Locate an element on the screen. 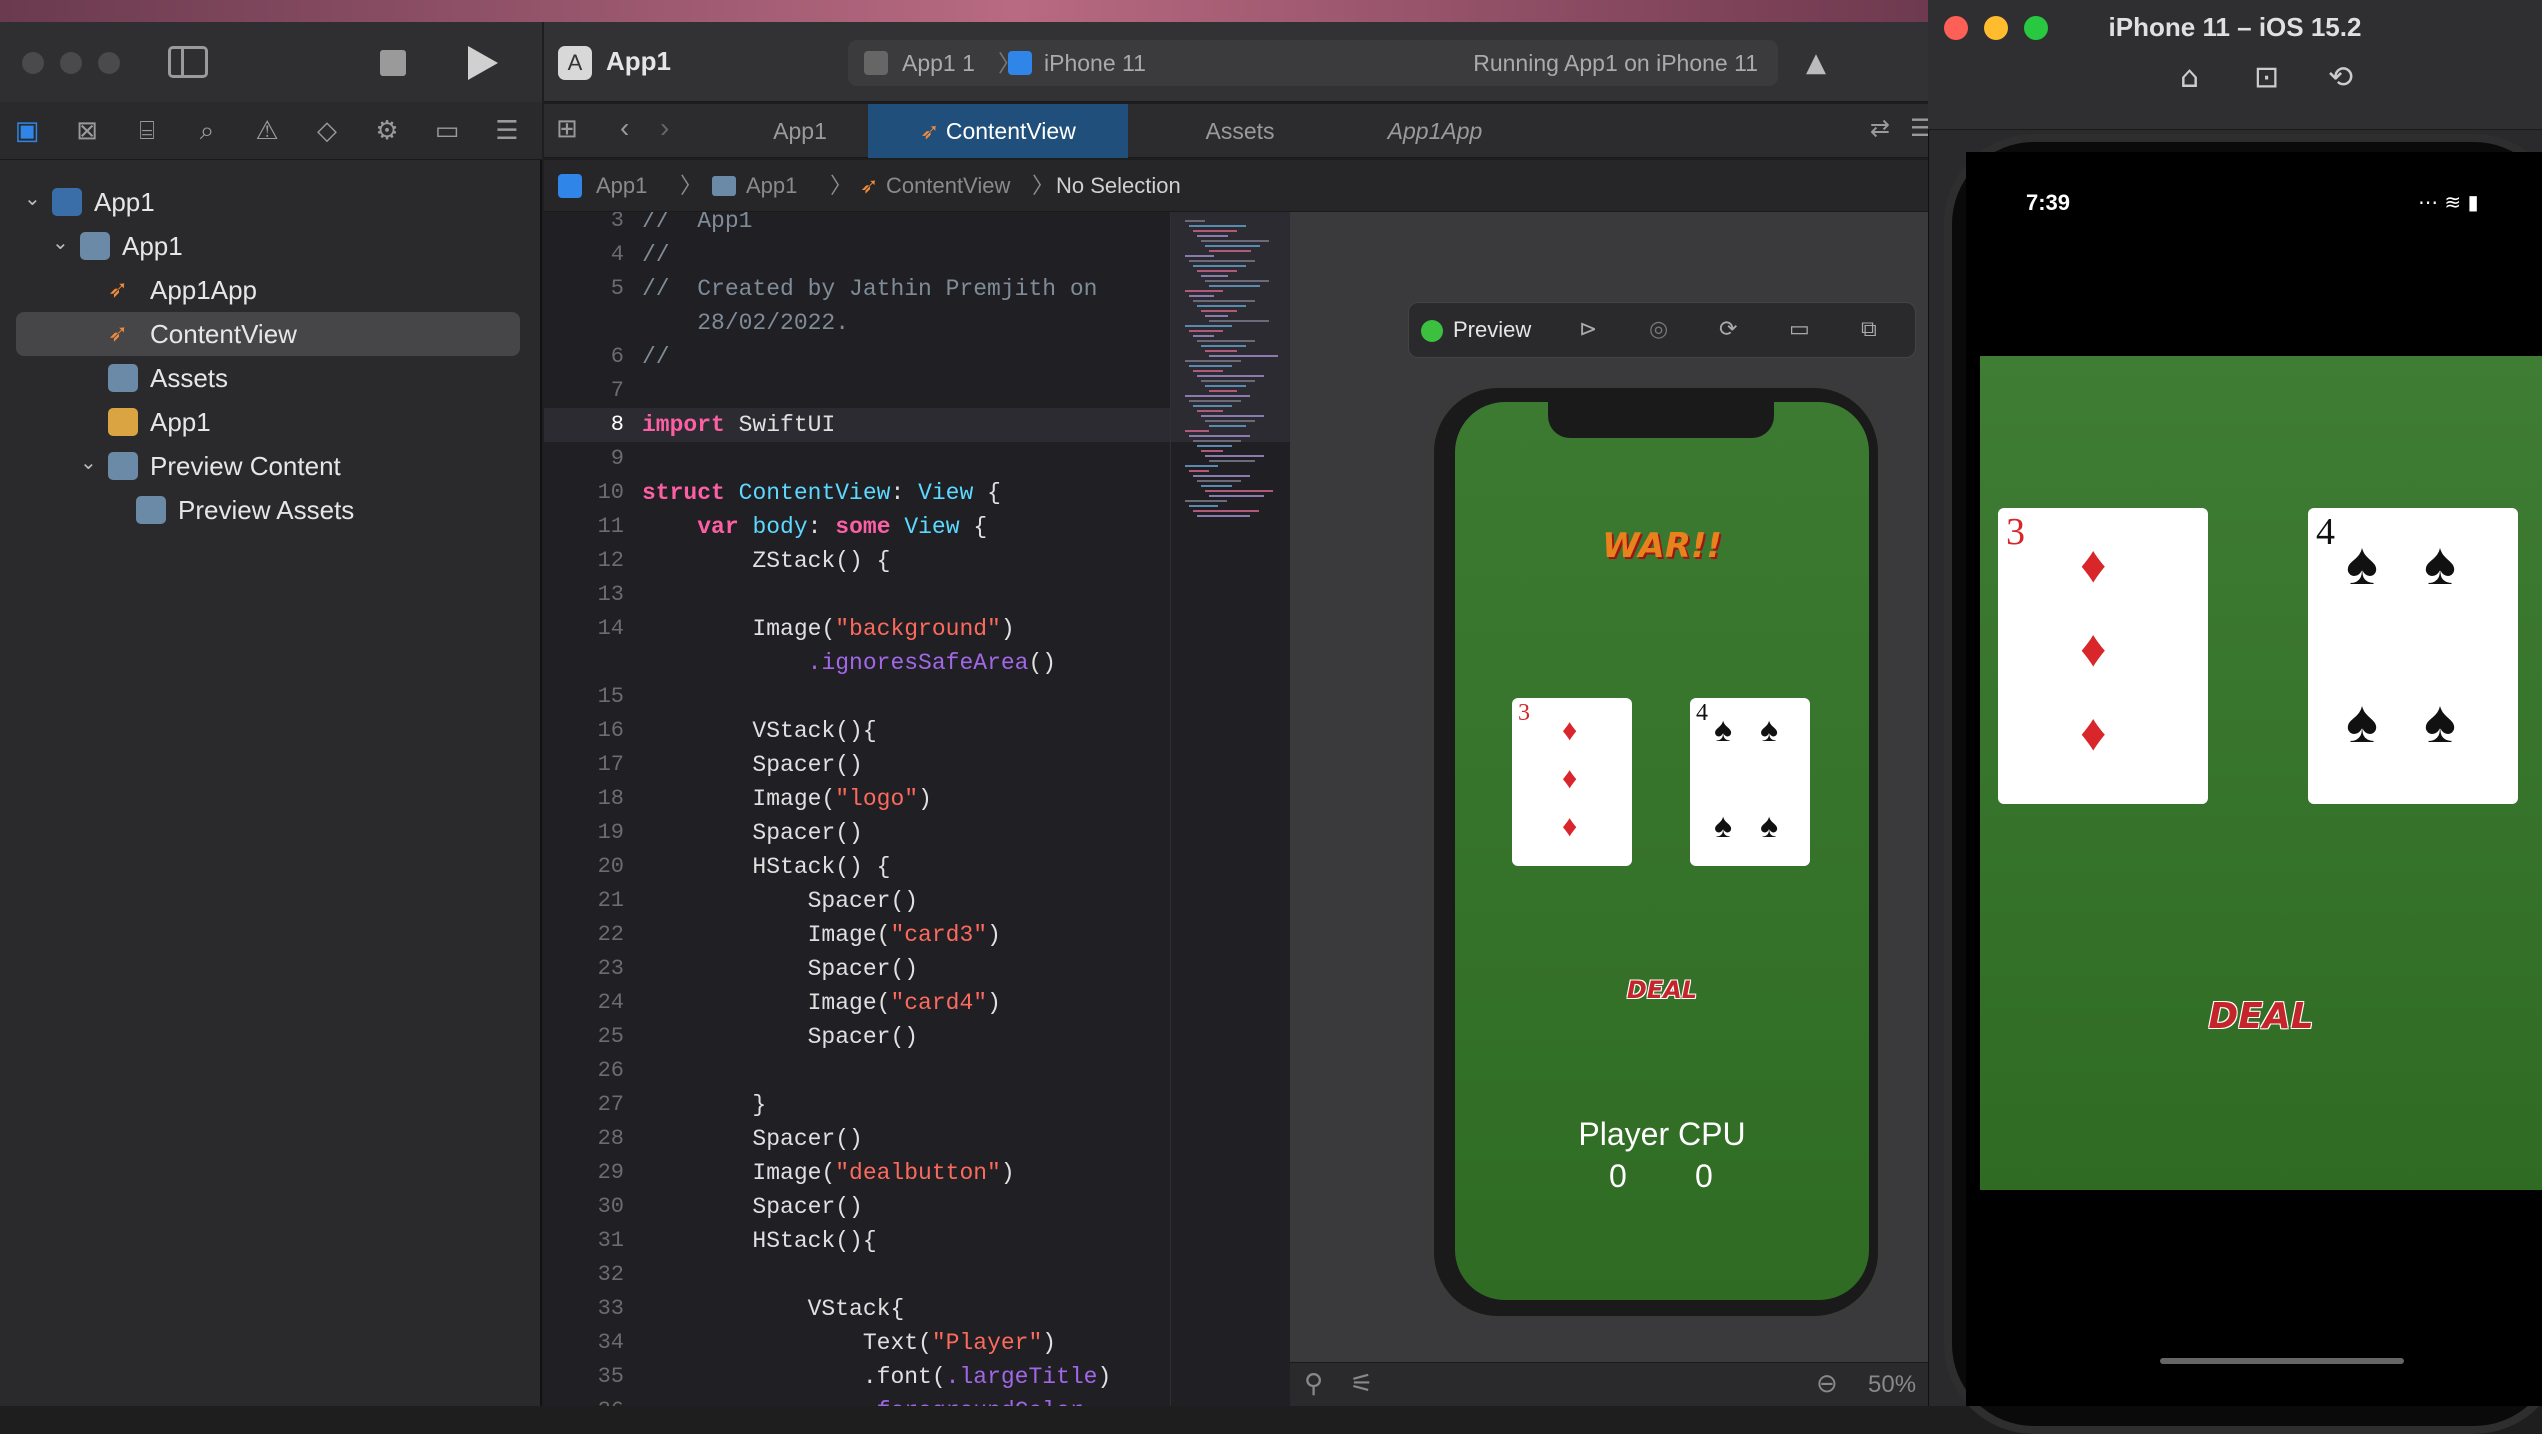 The image size is (2542, 1434). code-line: 28 Spacer() is located at coordinates (857, 1139).